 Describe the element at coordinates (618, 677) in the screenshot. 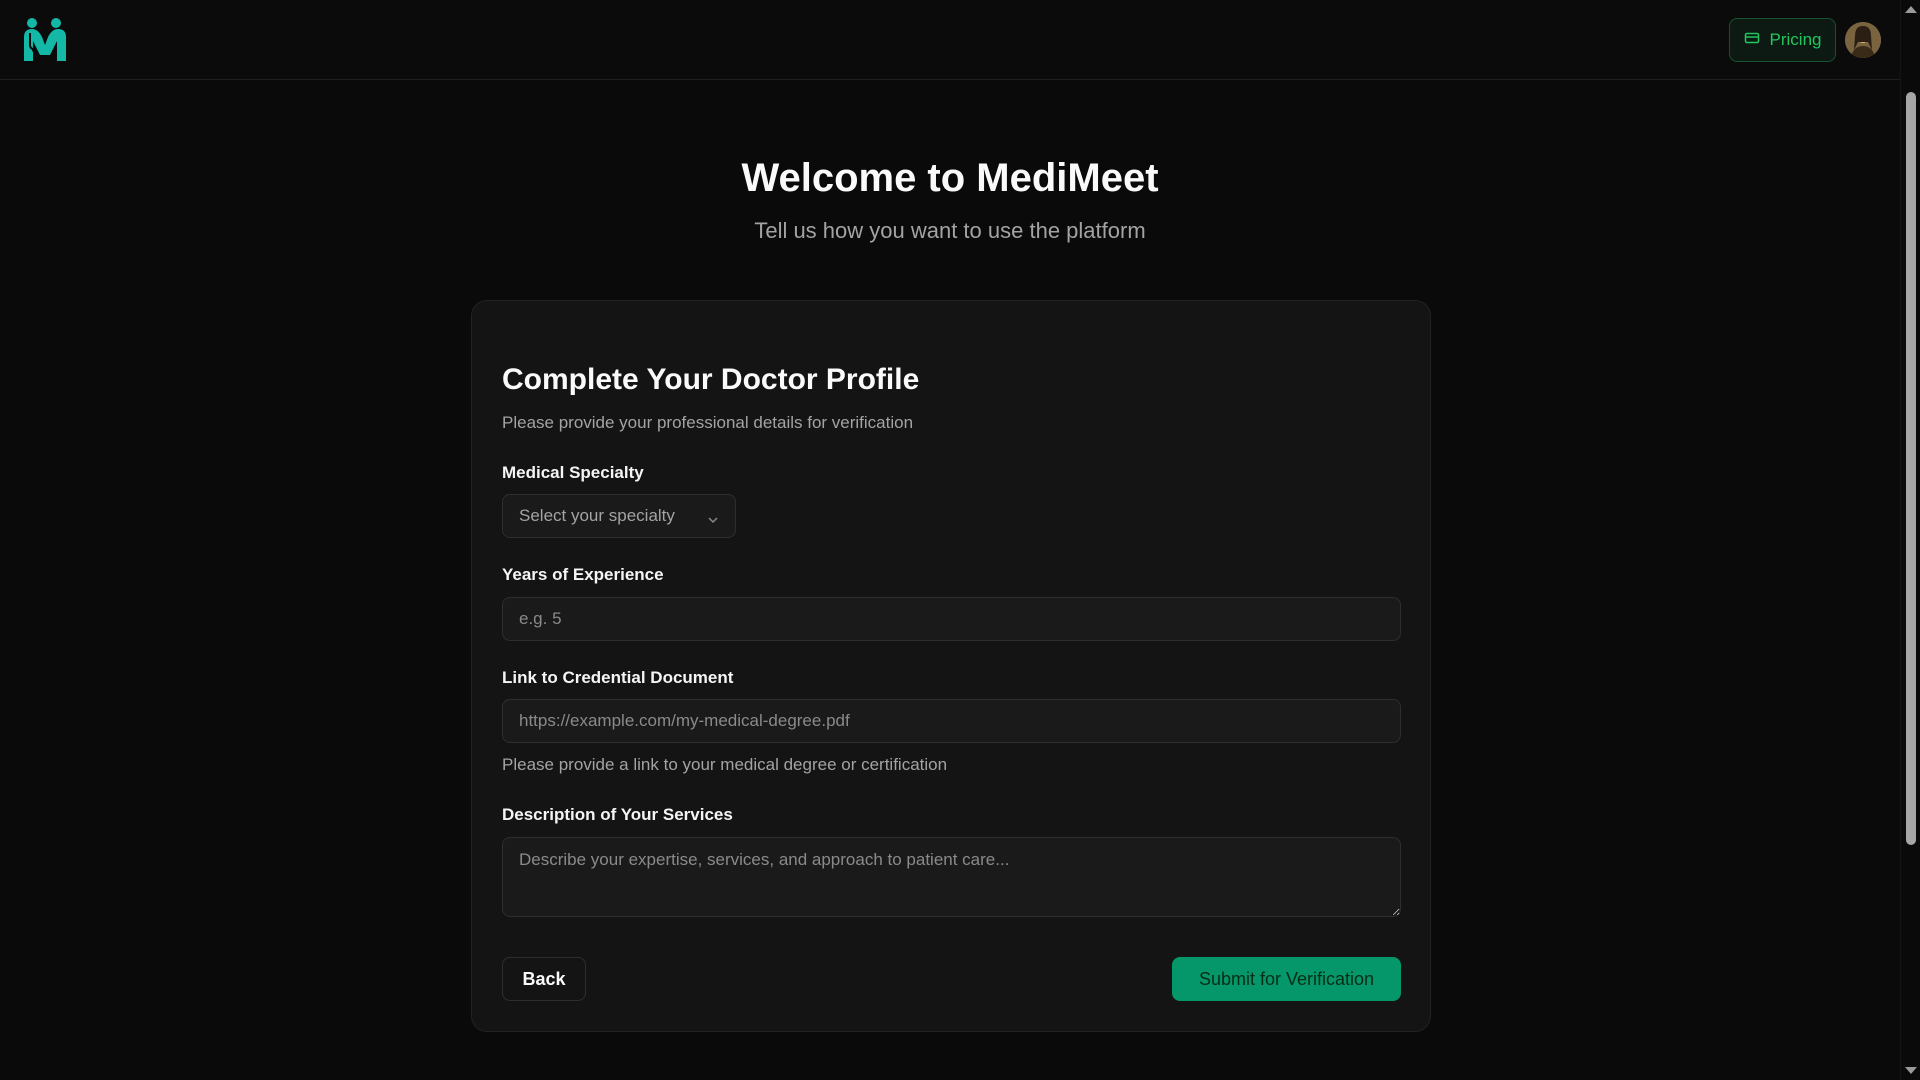

I see `credential-label: Link to Credential Document` at that location.